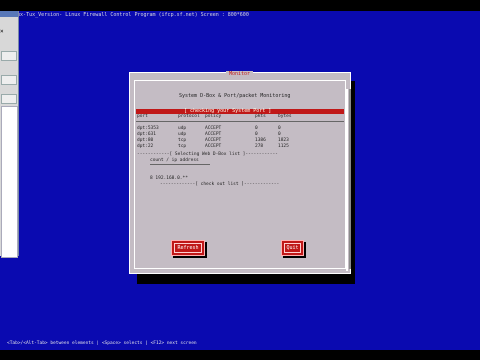 This screenshot has width=480, height=360. What do you see at coordinates (259, 146) in the screenshot?
I see `cell-pkts: 278` at bounding box center [259, 146].